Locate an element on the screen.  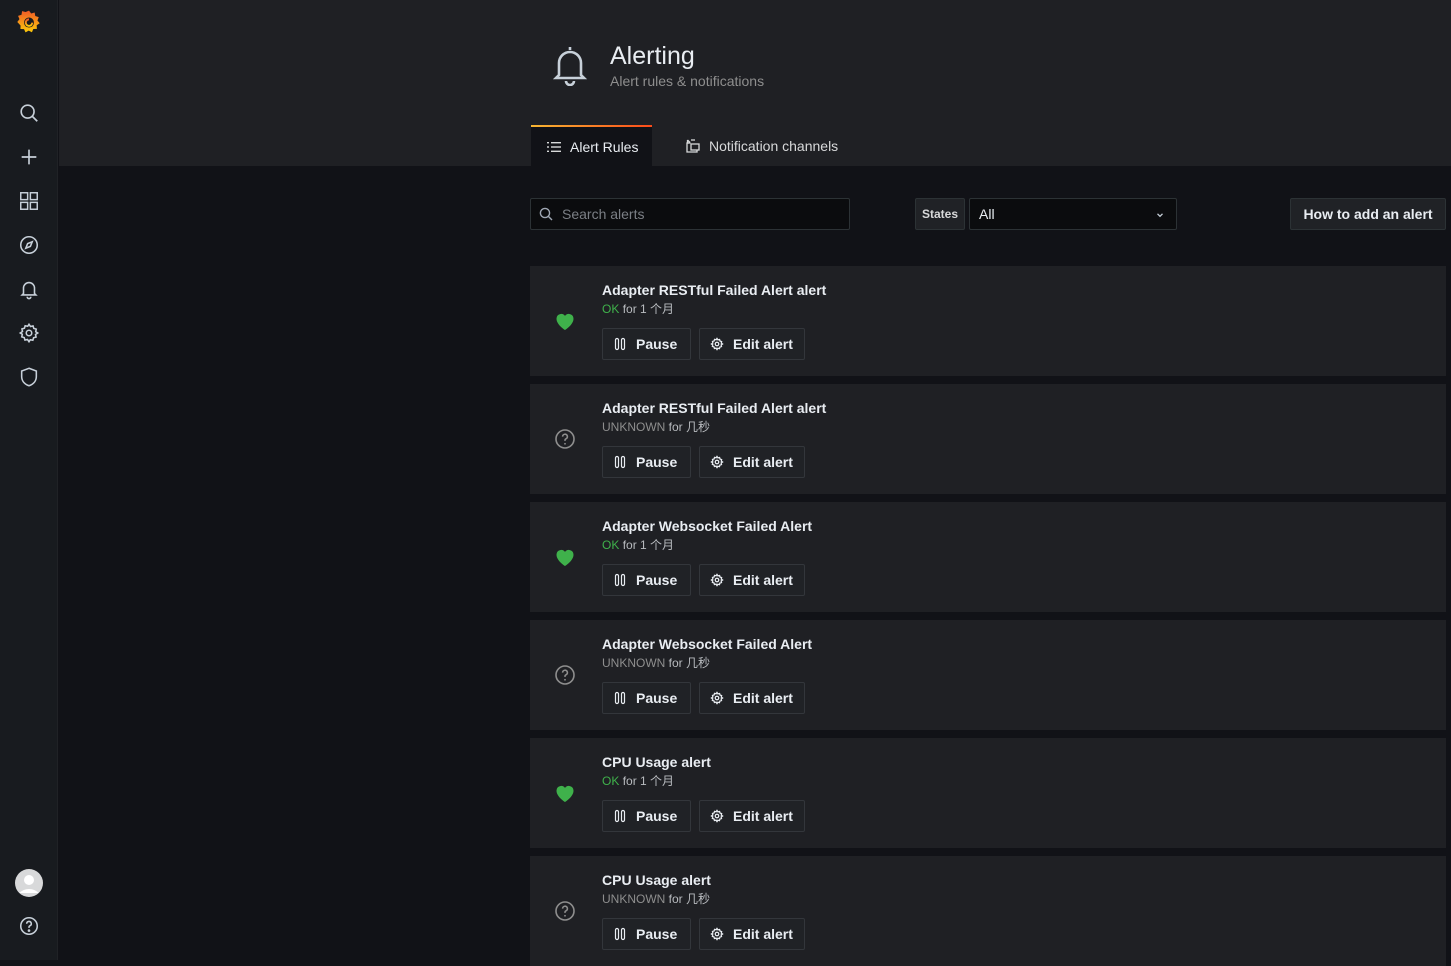
chevron-down-icon is located at coordinates (1160, 215).